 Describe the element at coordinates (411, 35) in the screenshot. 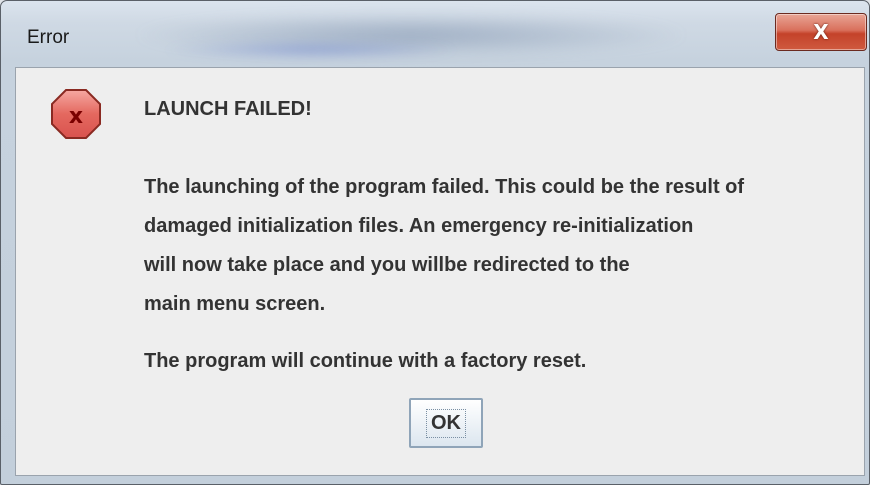

I see `background-blur` at that location.